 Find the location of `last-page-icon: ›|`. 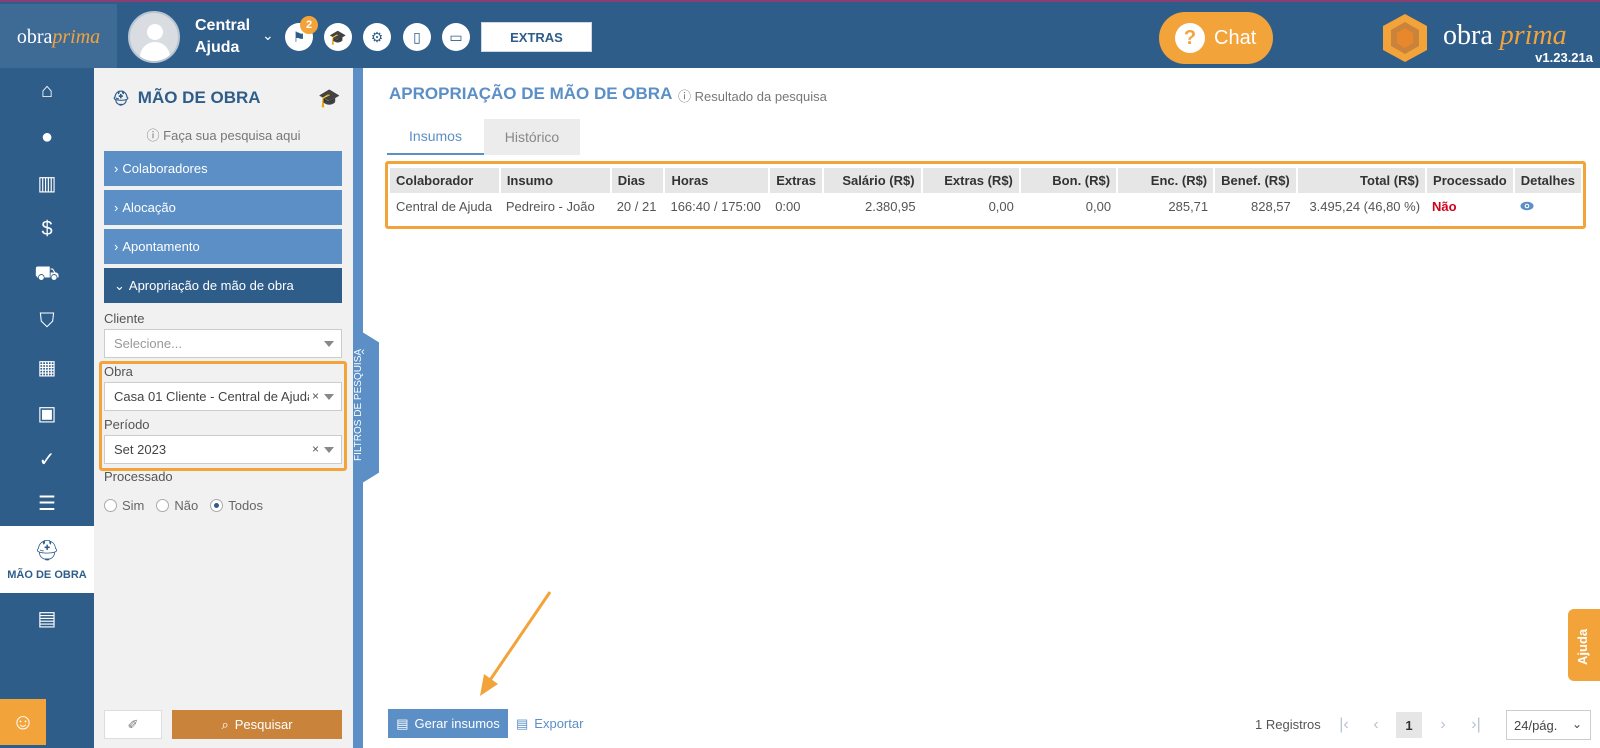

last-page-icon: ›| is located at coordinates (1476, 725).